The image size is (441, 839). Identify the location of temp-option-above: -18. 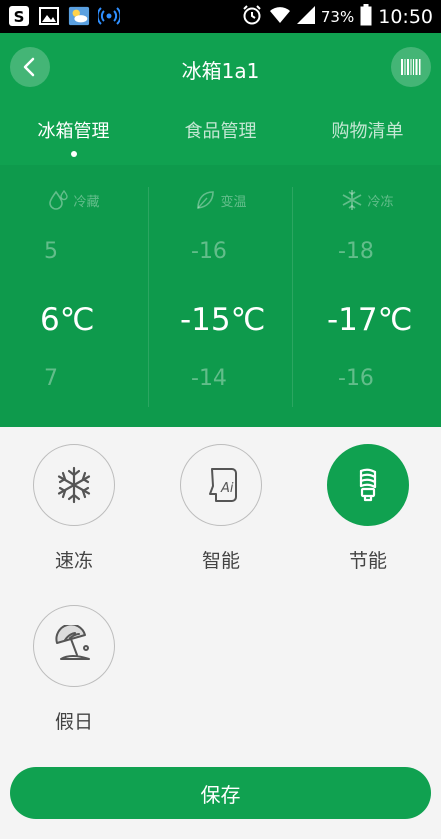
(356, 251).